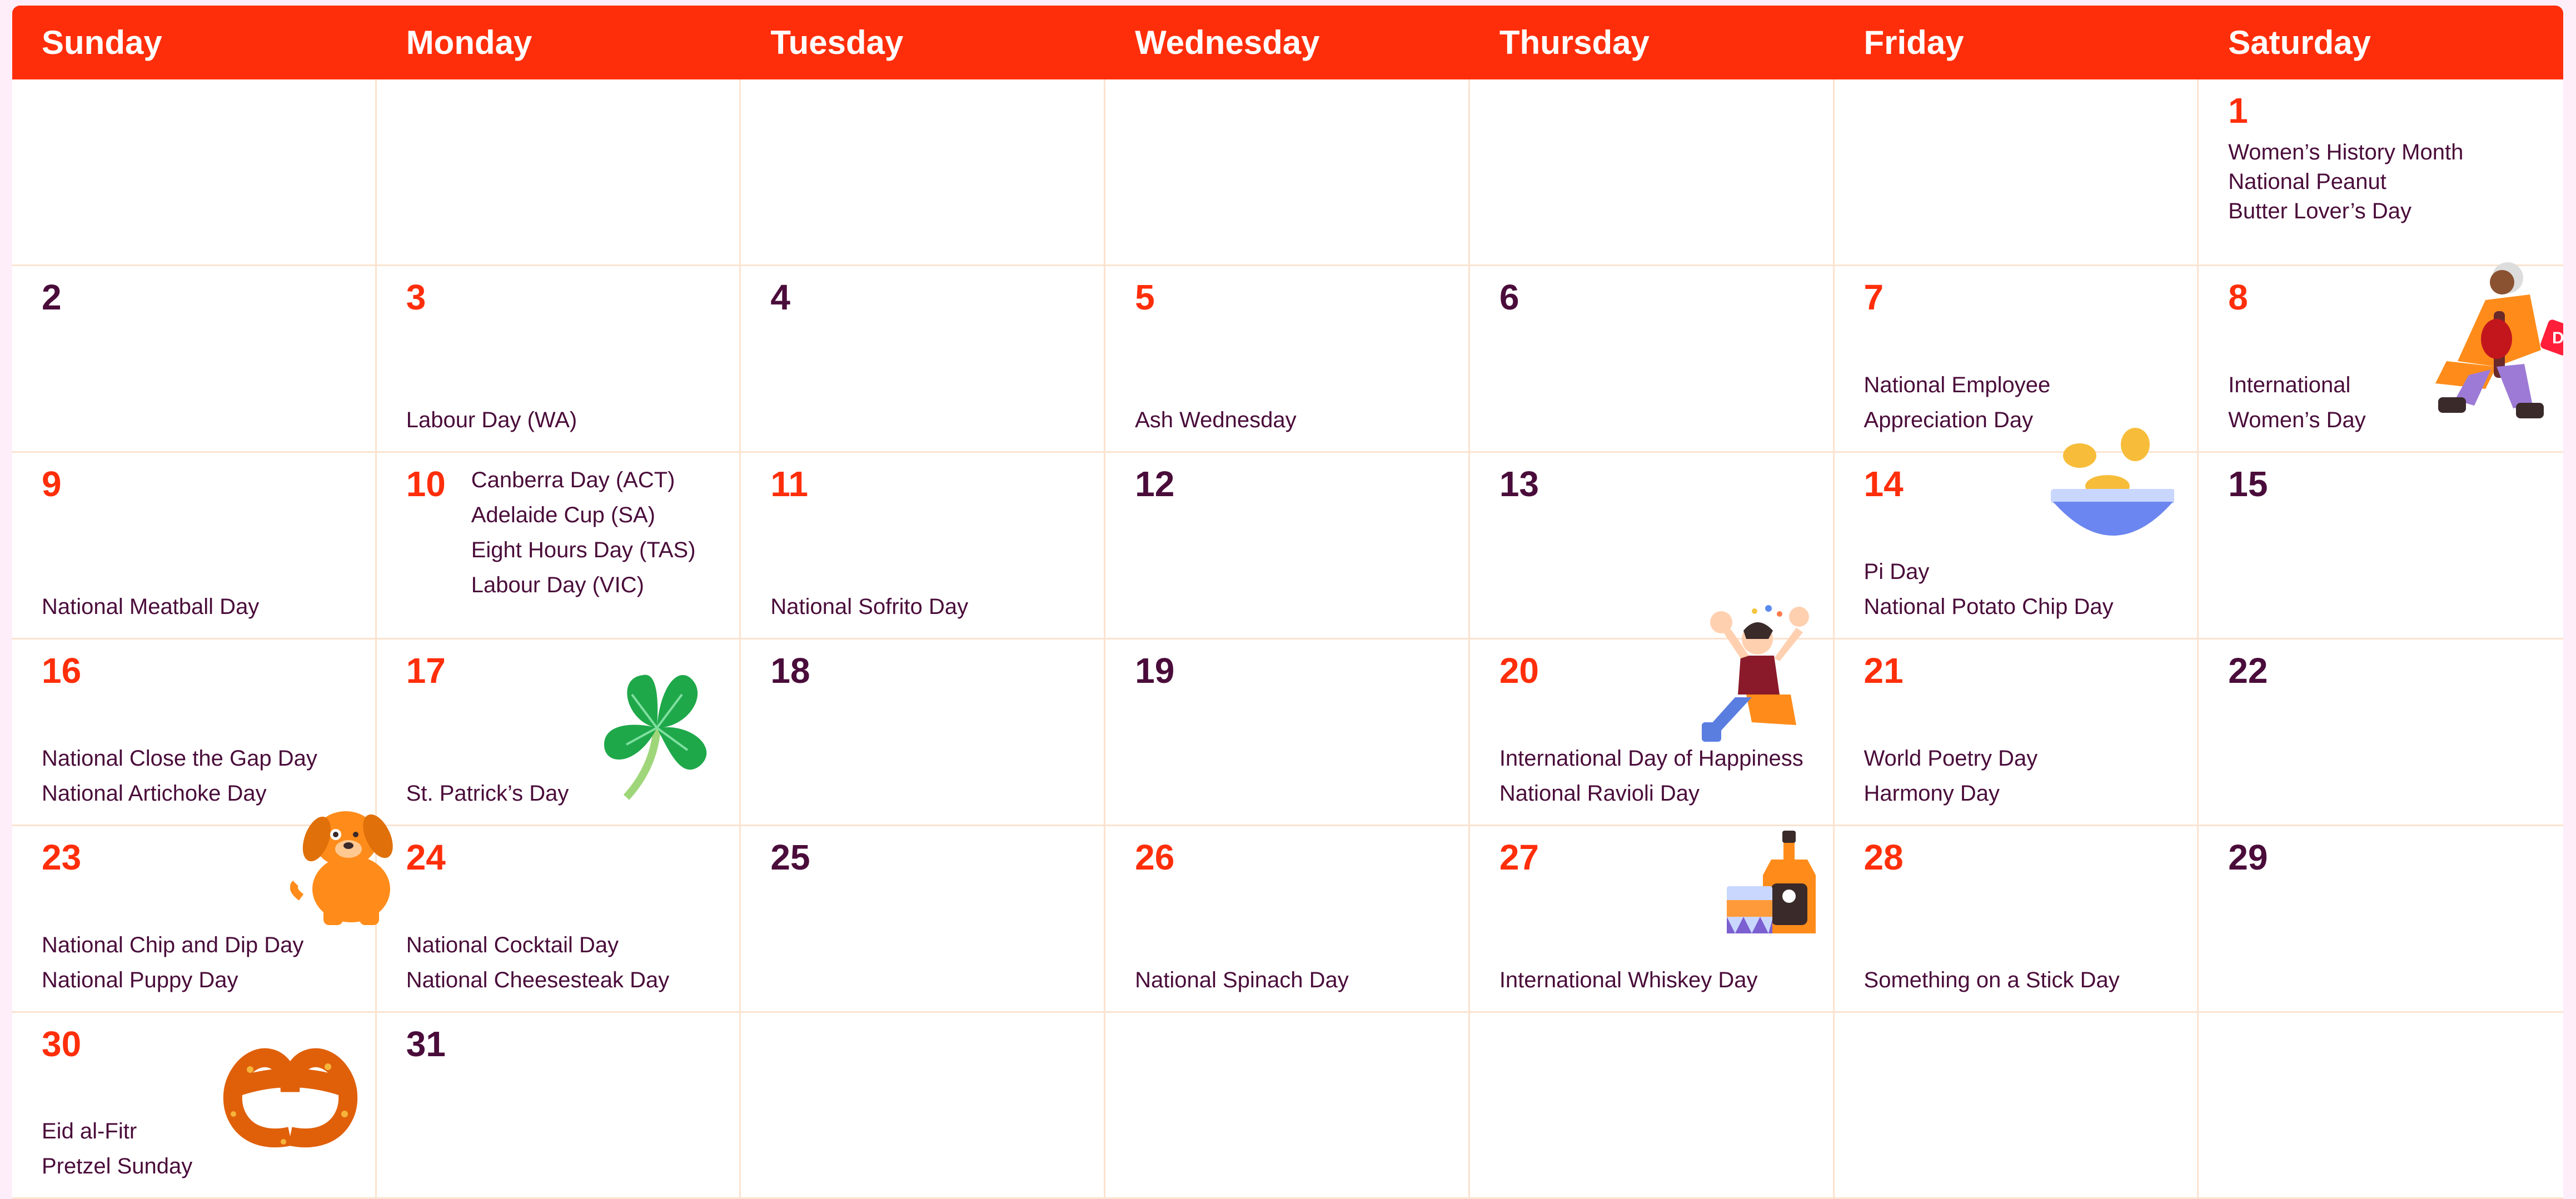 This screenshot has width=2576, height=1199. What do you see at coordinates (790, 857) in the screenshot?
I see `day-number: 25` at bounding box center [790, 857].